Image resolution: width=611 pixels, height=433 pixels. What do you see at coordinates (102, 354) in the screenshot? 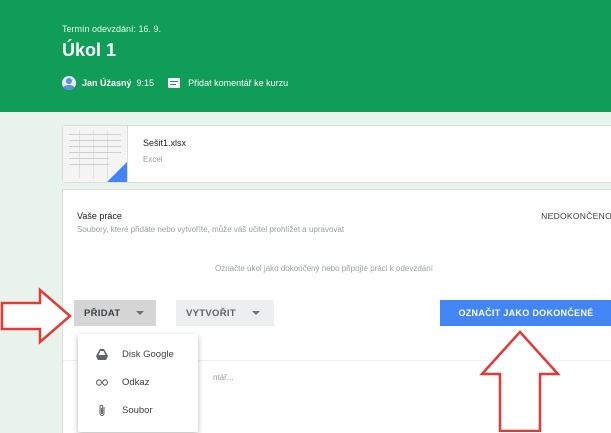
I see `google-drive-icon` at bounding box center [102, 354].